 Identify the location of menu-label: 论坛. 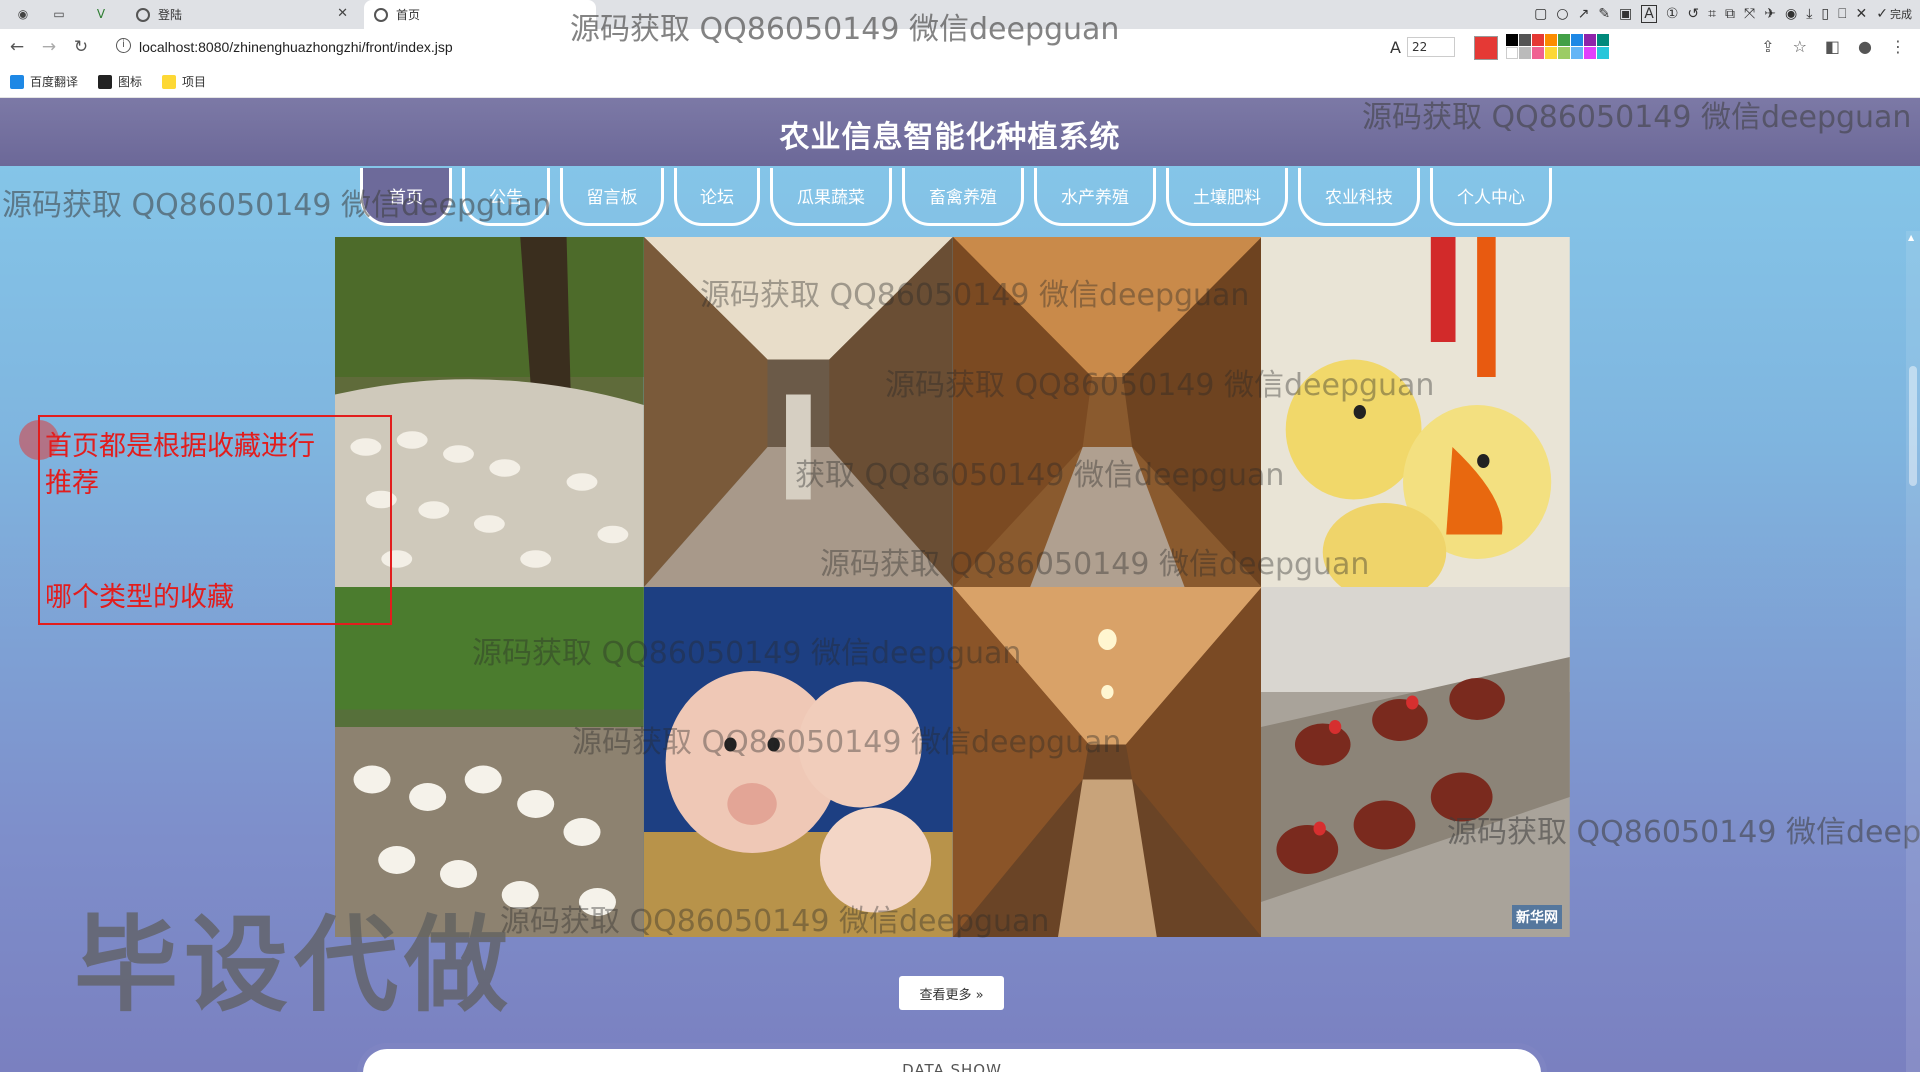
(717, 198).